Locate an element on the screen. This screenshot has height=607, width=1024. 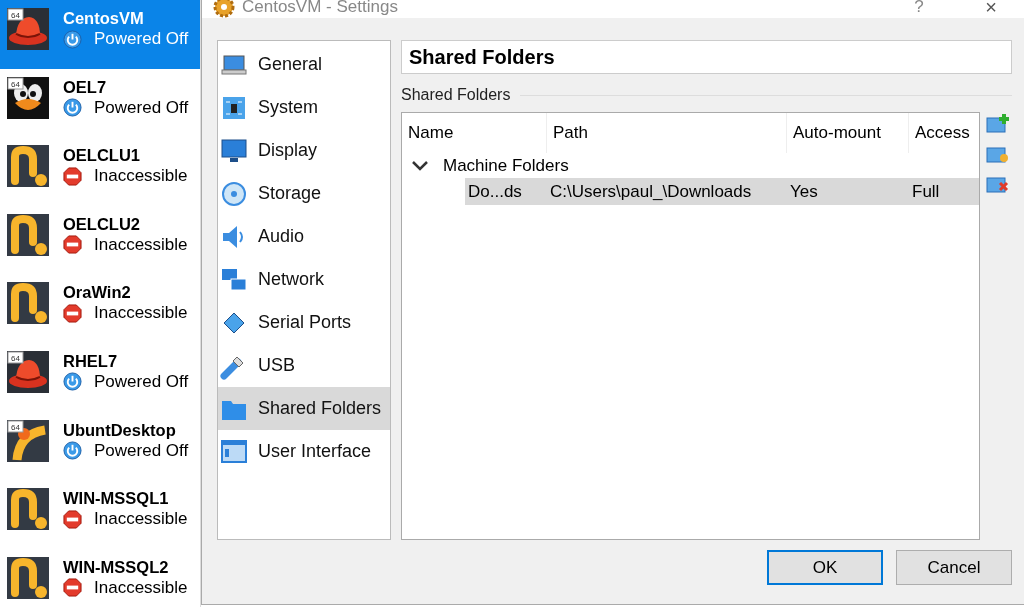
sidebar-item: Serial Ports is located at coordinates (304, 322).